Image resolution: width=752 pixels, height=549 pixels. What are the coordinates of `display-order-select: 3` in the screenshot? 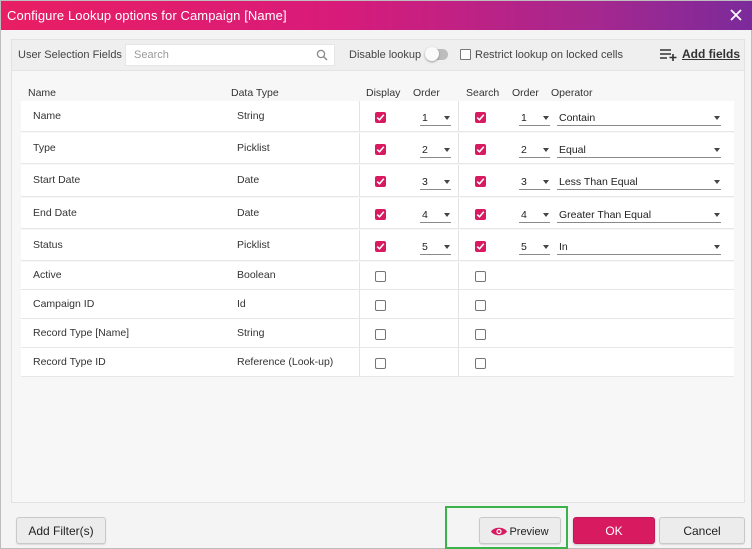 It's located at (435, 182).